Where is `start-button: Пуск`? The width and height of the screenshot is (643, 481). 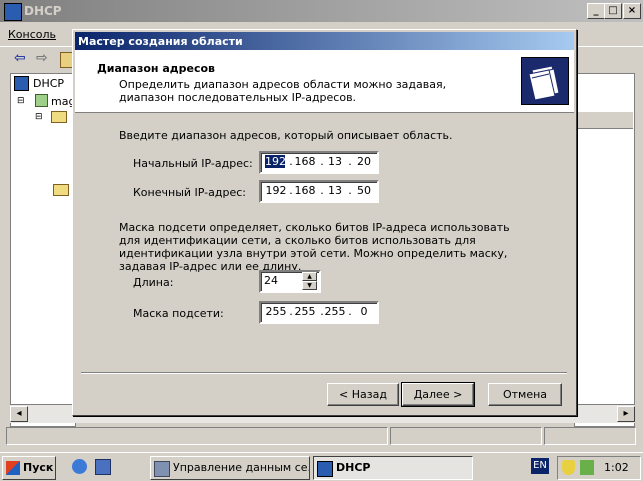 start-button: Пуск is located at coordinates (29, 468).